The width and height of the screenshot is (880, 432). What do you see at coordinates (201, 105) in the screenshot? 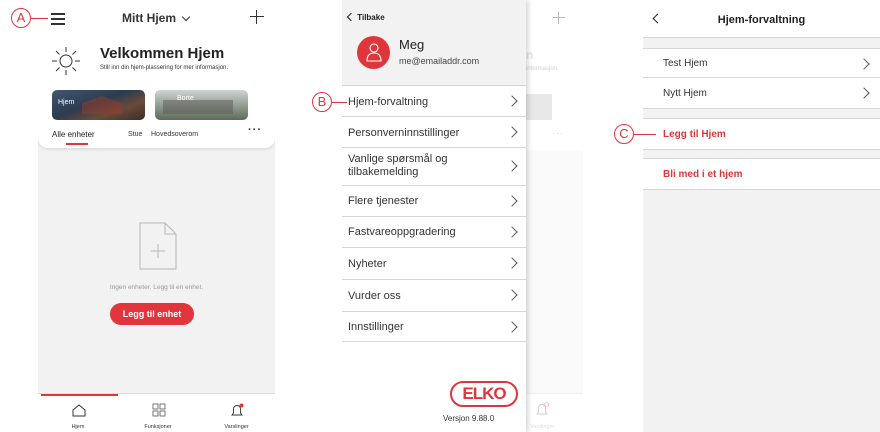
I see `mode-card-away: Borte` at bounding box center [201, 105].